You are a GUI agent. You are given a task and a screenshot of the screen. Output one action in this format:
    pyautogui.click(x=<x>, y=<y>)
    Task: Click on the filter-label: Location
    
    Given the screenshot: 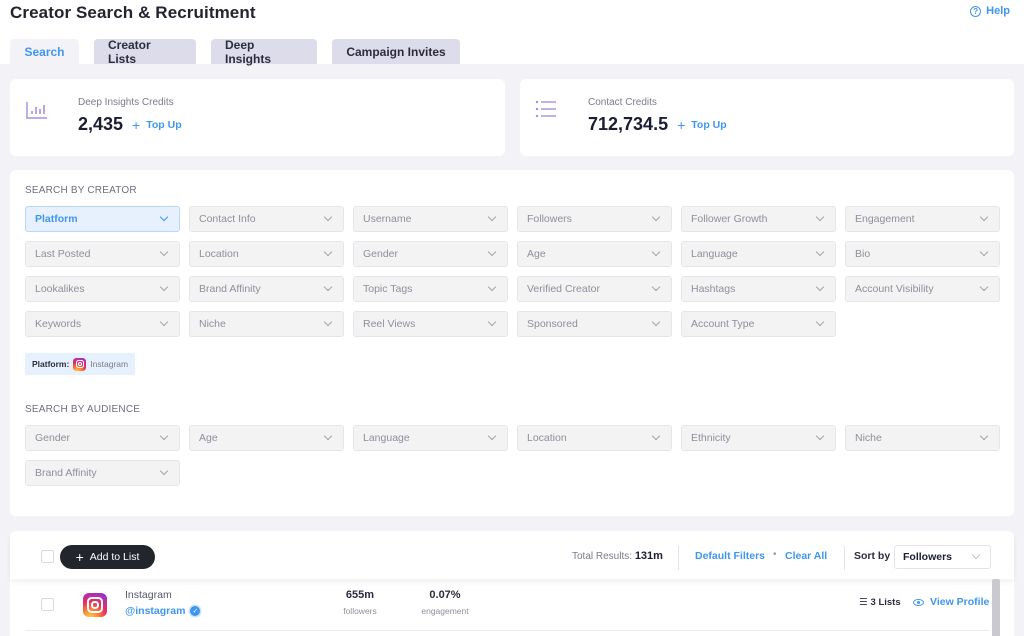 What is the action you would take?
    pyautogui.click(x=547, y=438)
    